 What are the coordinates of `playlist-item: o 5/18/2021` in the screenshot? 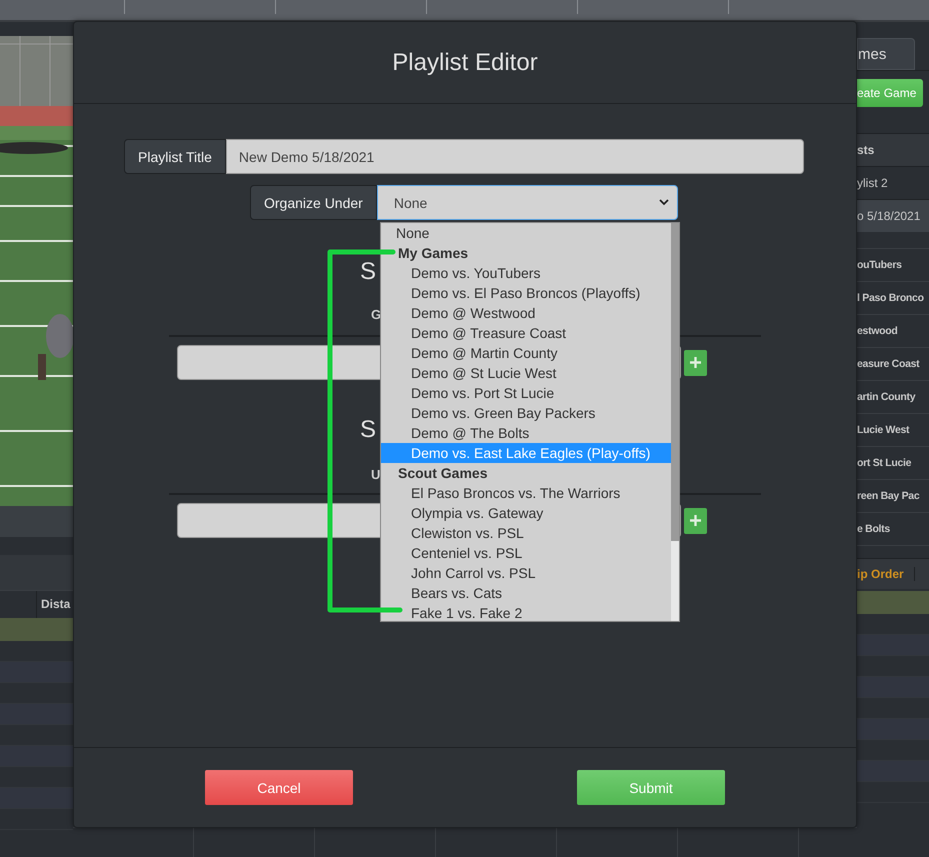 It's located at (893, 215).